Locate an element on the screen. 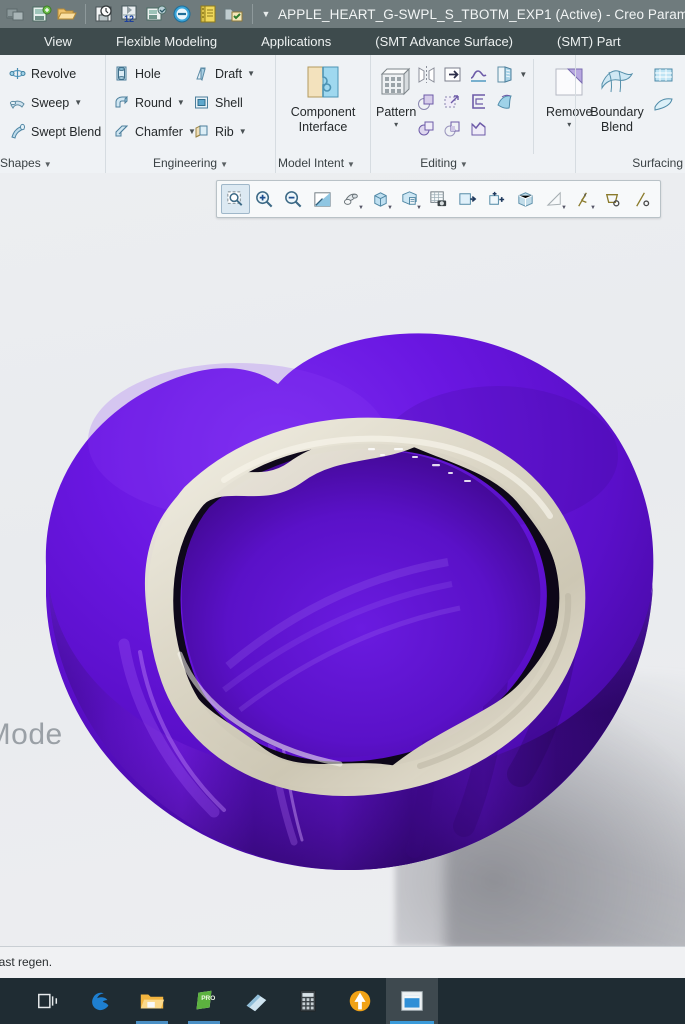 The width and height of the screenshot is (685, 1024). renumber-icon: 12 is located at coordinates (130, 14).